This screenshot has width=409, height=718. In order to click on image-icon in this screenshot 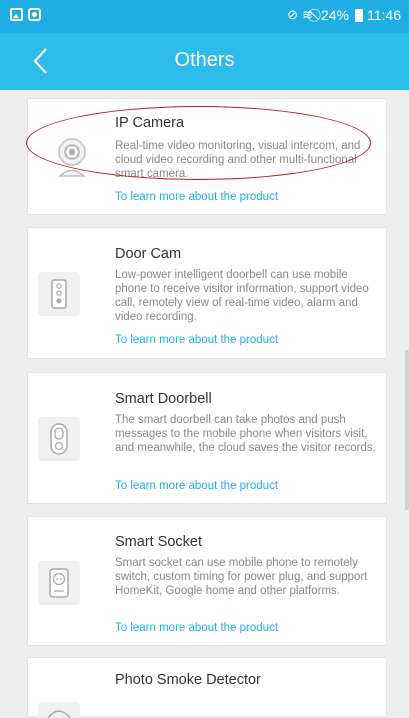, I will do `click(16, 14)`.